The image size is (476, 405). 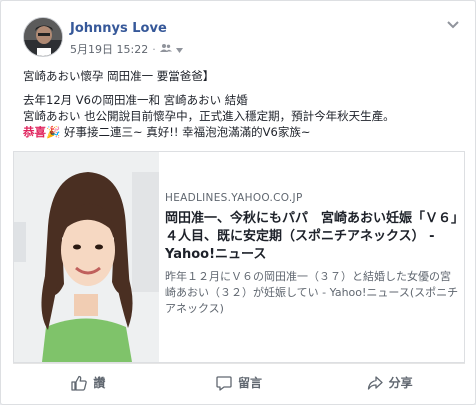 I want to click on post-meta: 5月19日 15:22 ·, so click(x=126, y=49).